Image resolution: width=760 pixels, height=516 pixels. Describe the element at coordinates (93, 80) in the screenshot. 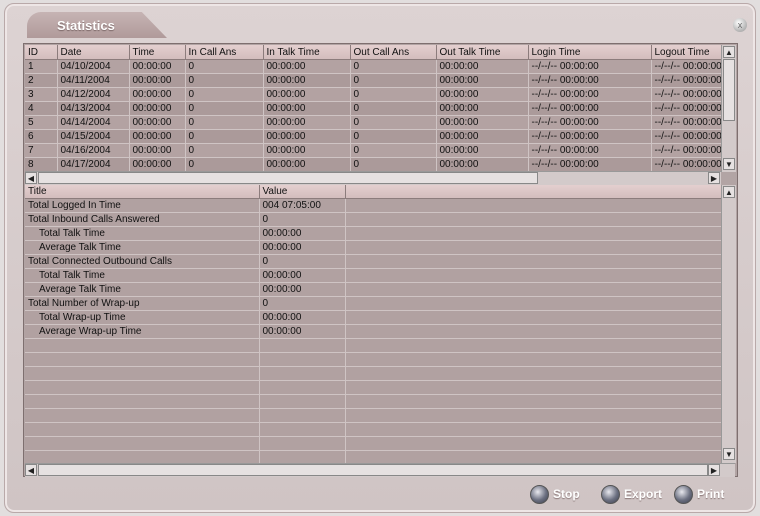

I see `table-cell: 04/11/2004` at that location.